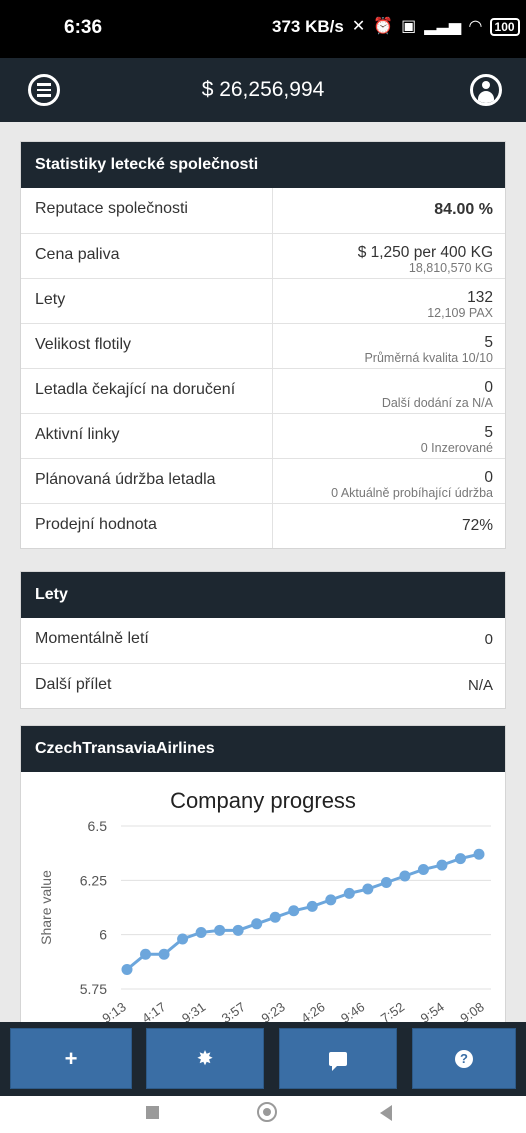 The height and width of the screenshot is (1133, 526). Describe the element at coordinates (93, 880) in the screenshot. I see `chart-y-tick-label: 6.25` at that location.